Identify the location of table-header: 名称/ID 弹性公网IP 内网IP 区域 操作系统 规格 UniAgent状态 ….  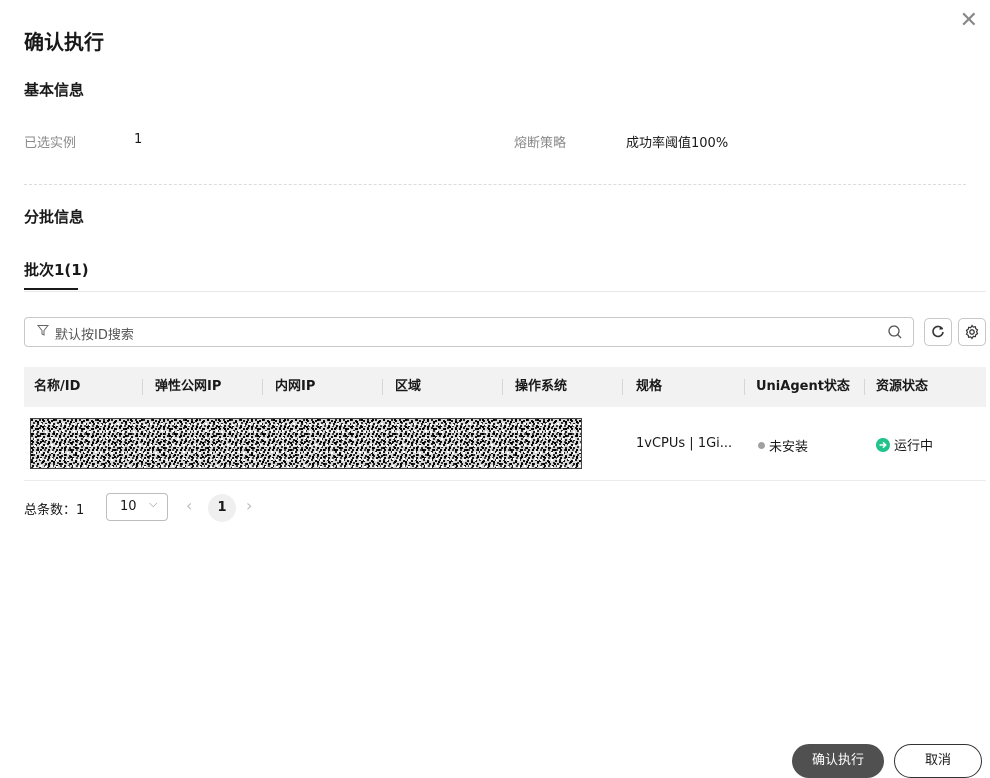
(505, 387).